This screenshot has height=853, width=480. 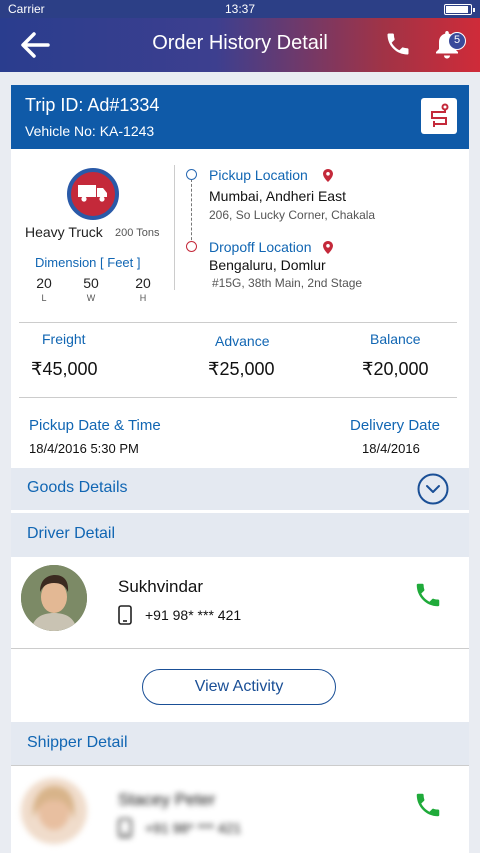 What do you see at coordinates (239, 687) in the screenshot?
I see `view-activity-button: View Activity` at bounding box center [239, 687].